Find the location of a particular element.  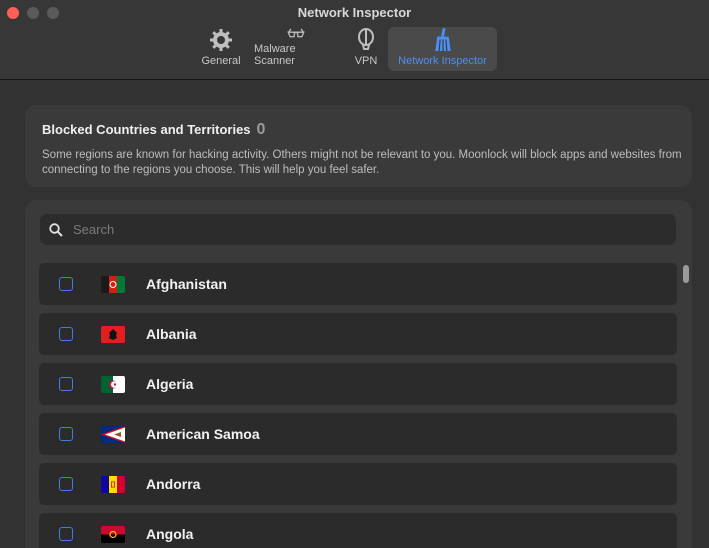

country-row-albania: Albania is located at coordinates (358, 334).